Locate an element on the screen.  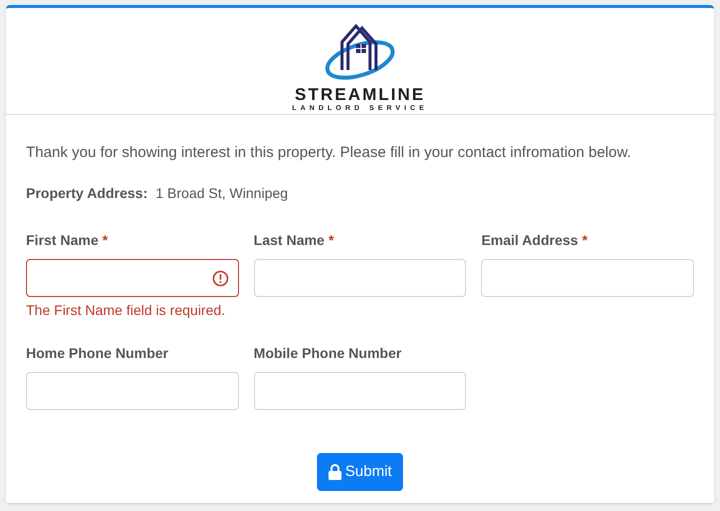
field-label: Home Phone Number is located at coordinates (97, 353).